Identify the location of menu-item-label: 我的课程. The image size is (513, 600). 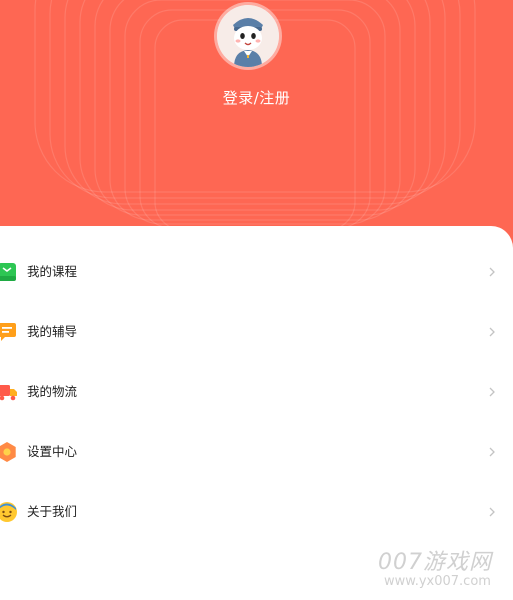
(52, 271).